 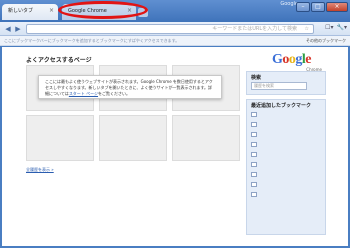 What do you see at coordinates (21, 11) in the screenshot?
I see `tab-label: 新しいタブ` at bounding box center [21, 11].